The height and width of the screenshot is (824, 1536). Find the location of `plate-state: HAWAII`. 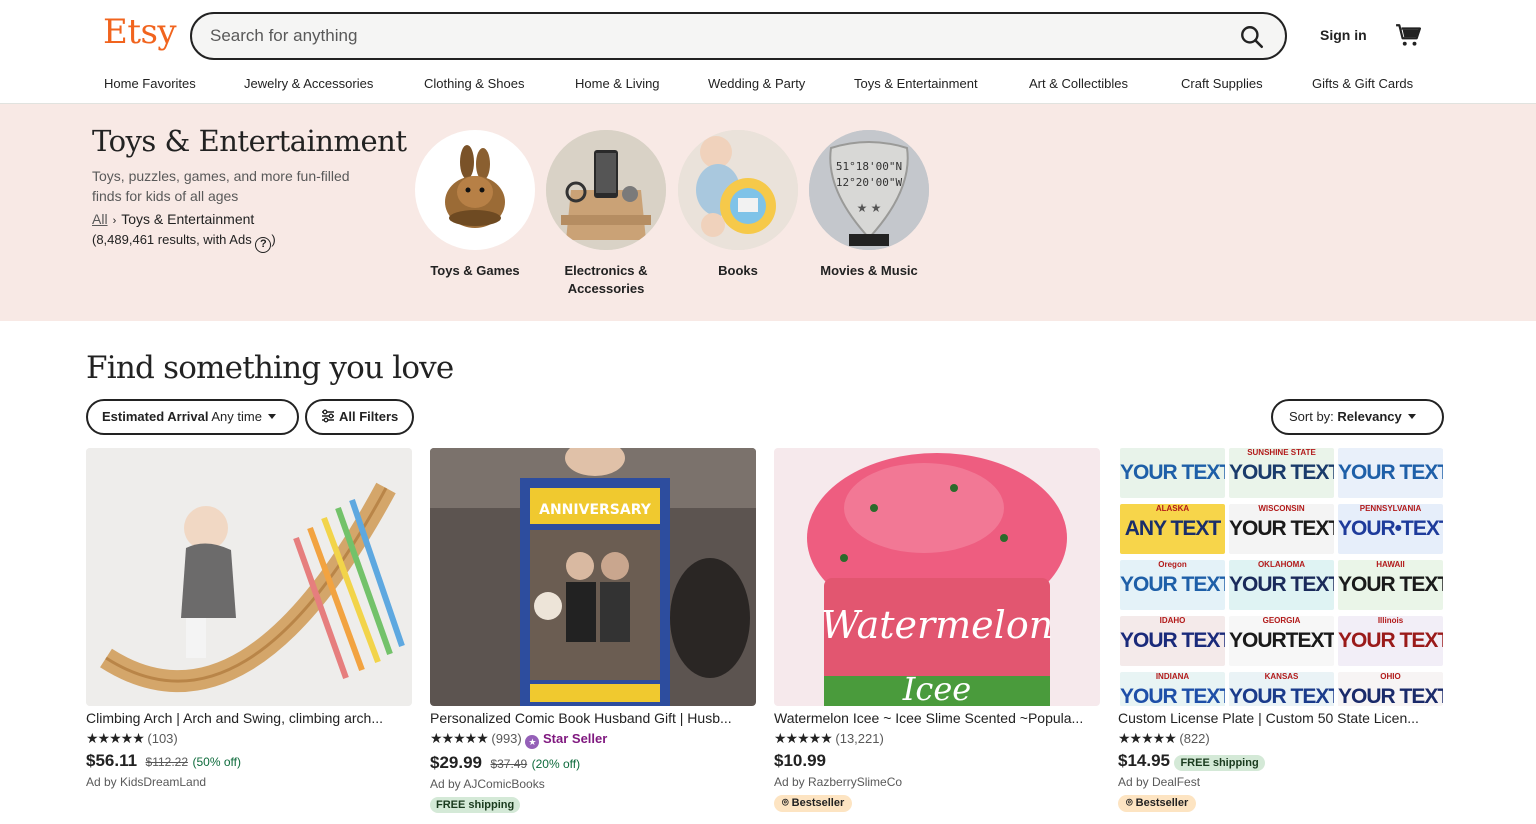

plate-state: HAWAII is located at coordinates (1390, 564).